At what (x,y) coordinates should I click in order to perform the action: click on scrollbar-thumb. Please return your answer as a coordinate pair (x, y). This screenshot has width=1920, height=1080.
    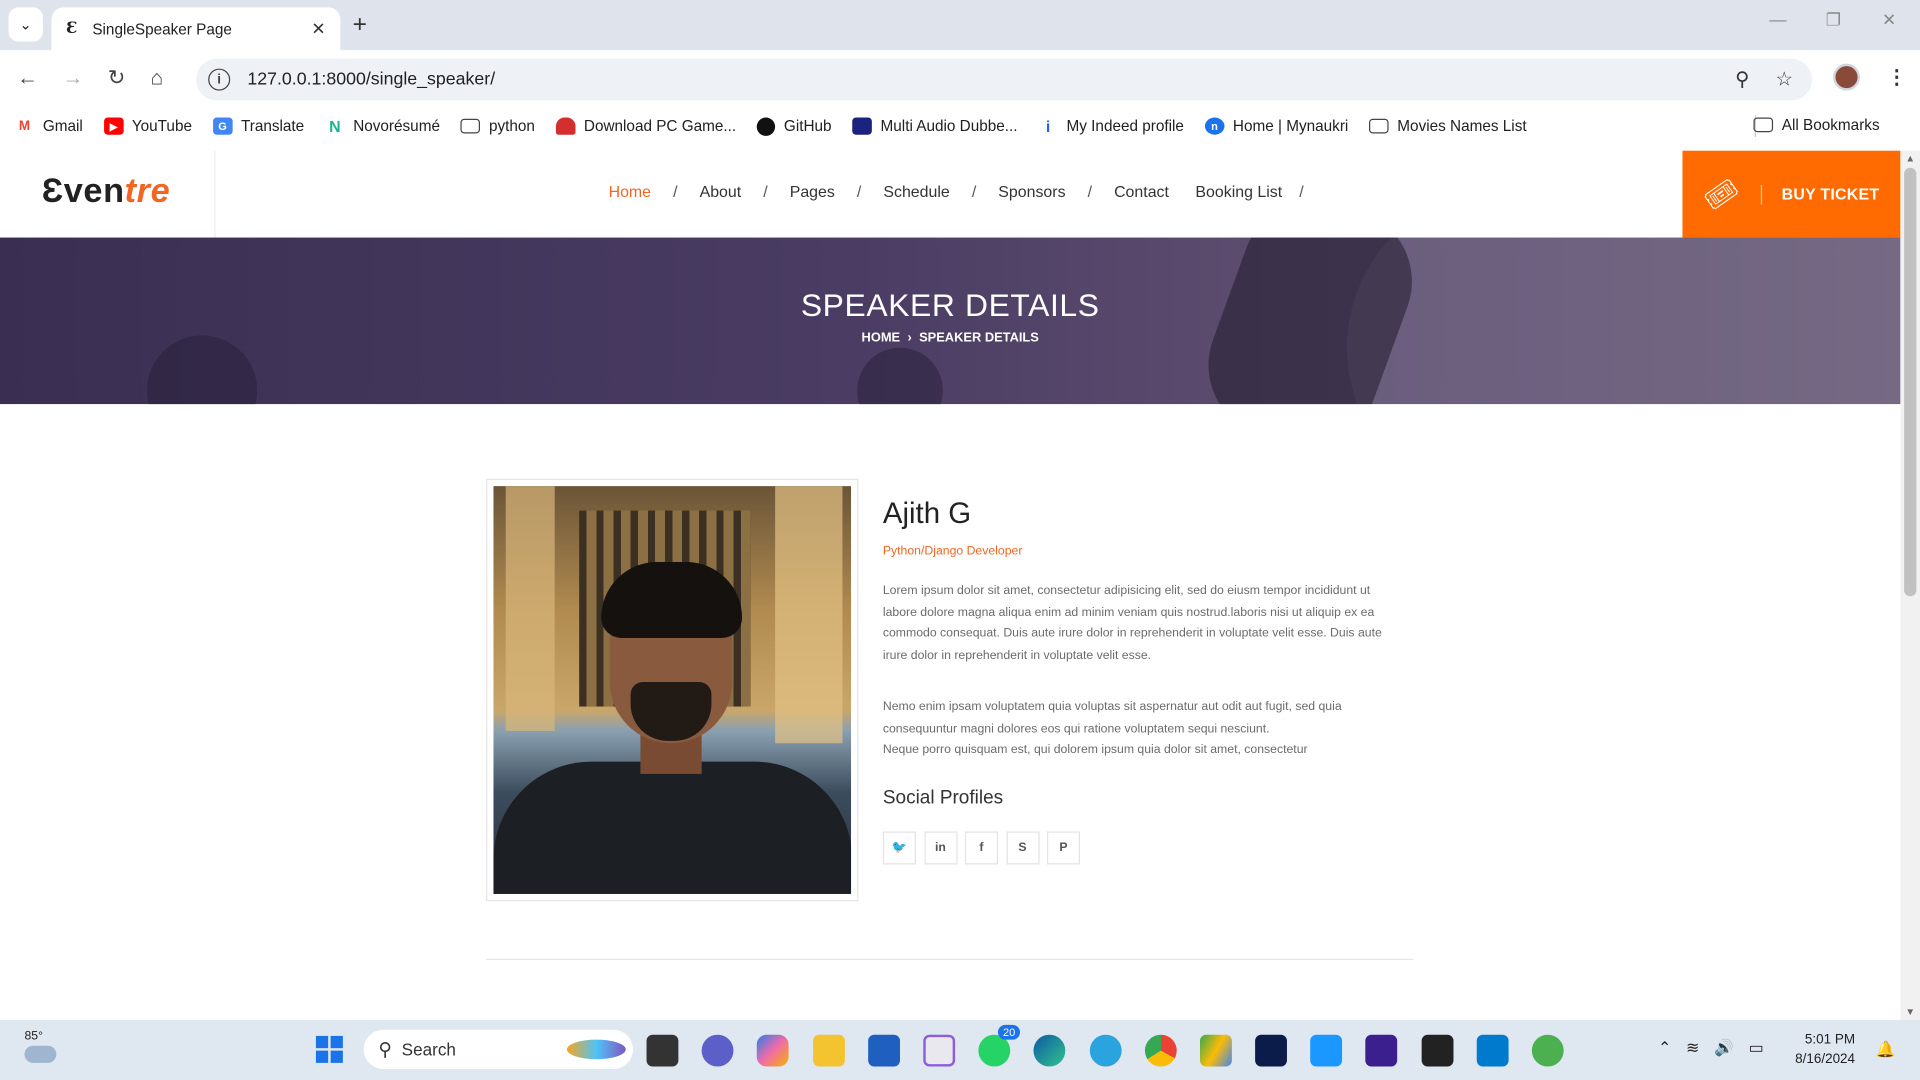
    Looking at the image, I should click on (1910, 382).